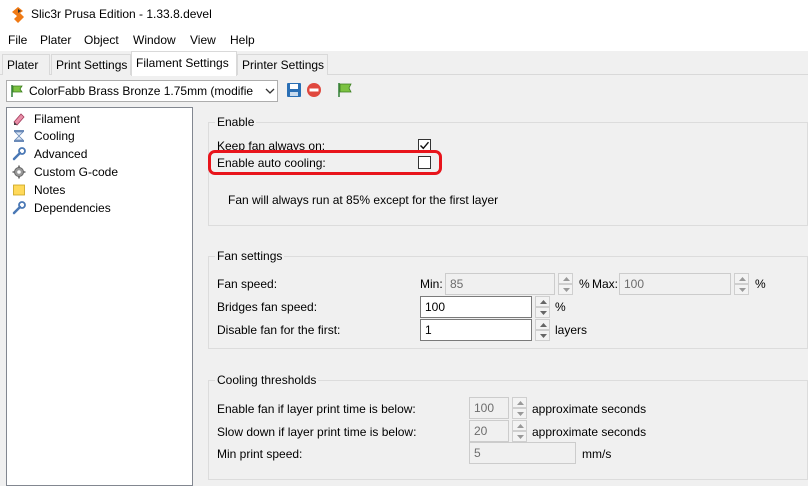  What do you see at coordinates (55, 40) in the screenshot?
I see `menu-plater: Plater` at bounding box center [55, 40].